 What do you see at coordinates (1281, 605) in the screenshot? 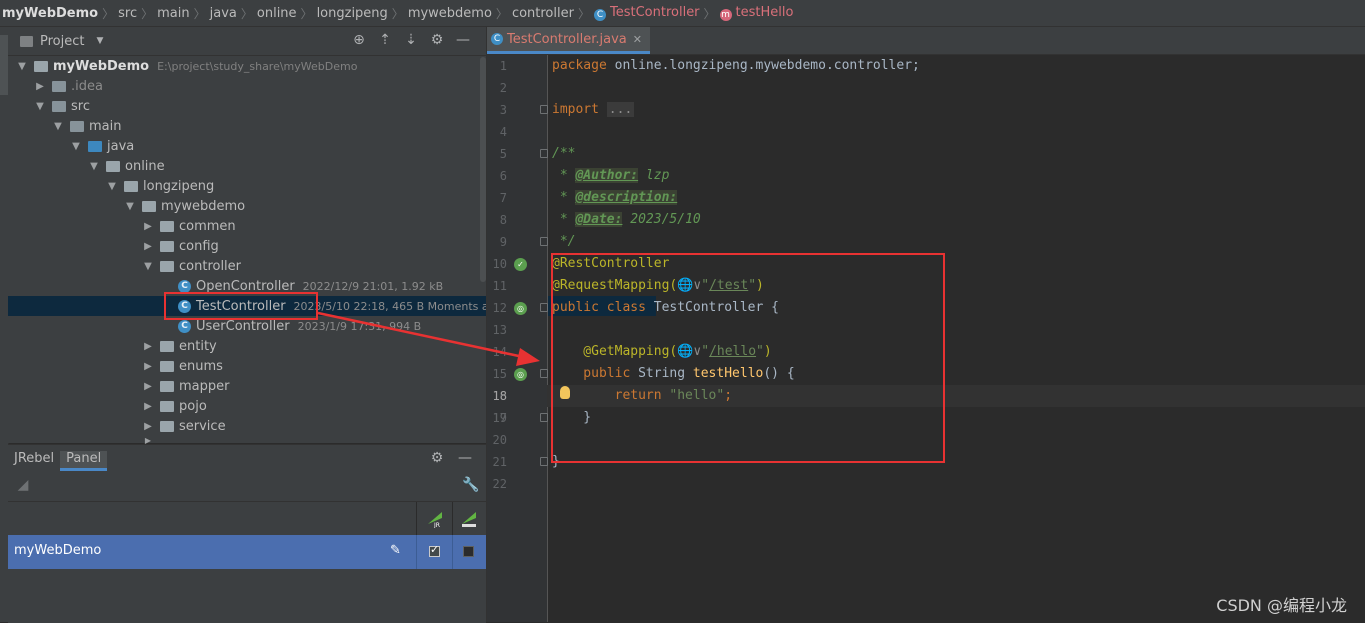
I see `watermark: CSDN @编程小龙` at bounding box center [1281, 605].